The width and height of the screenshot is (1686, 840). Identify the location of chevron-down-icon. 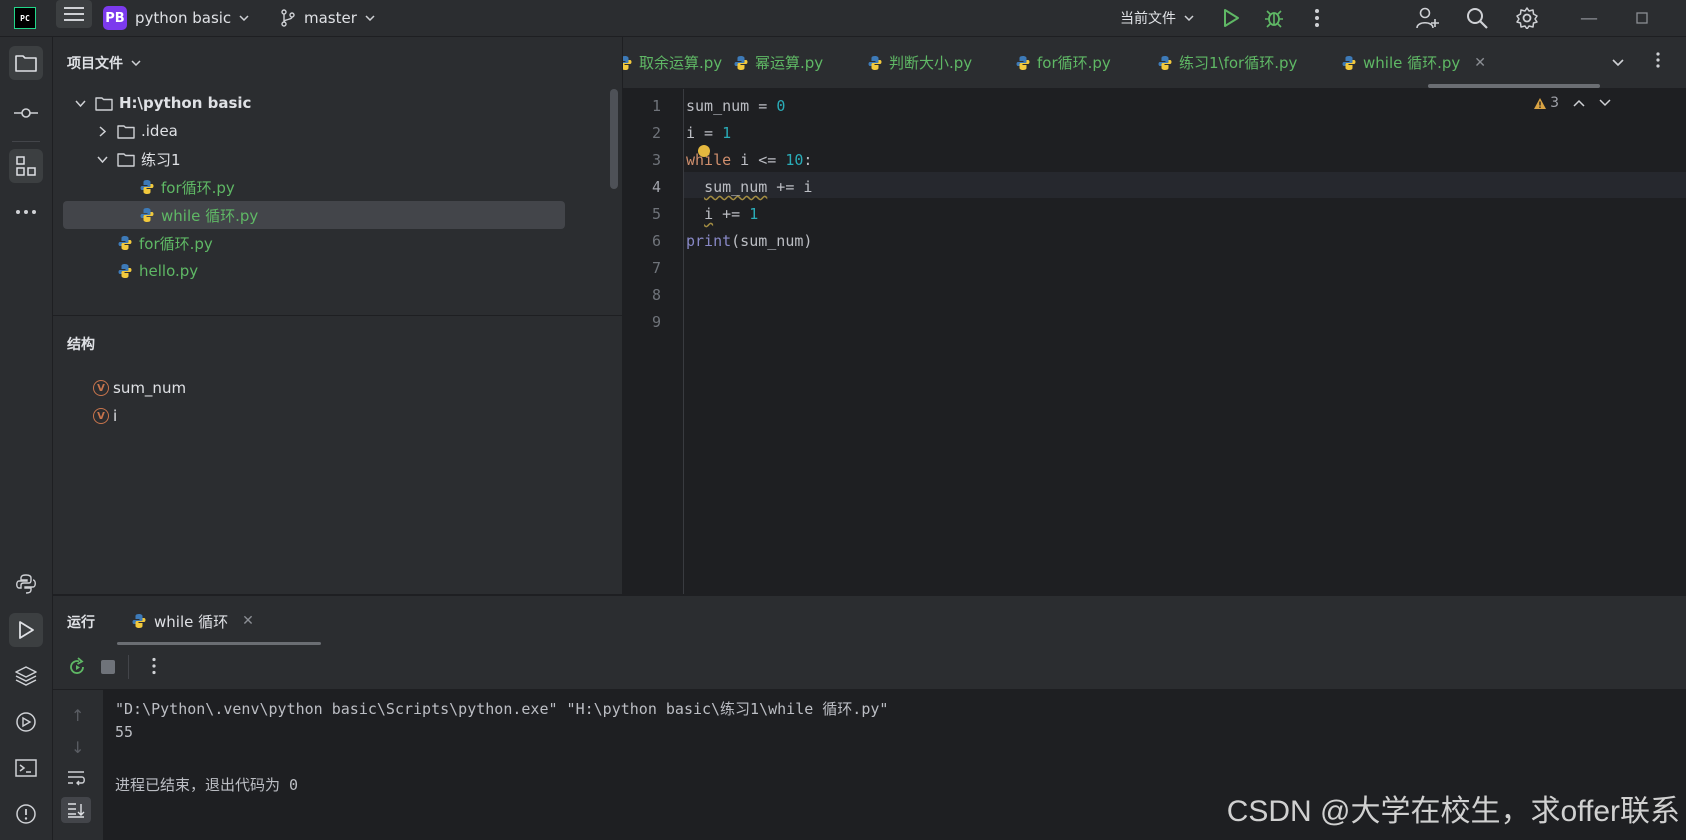
(1605, 103).